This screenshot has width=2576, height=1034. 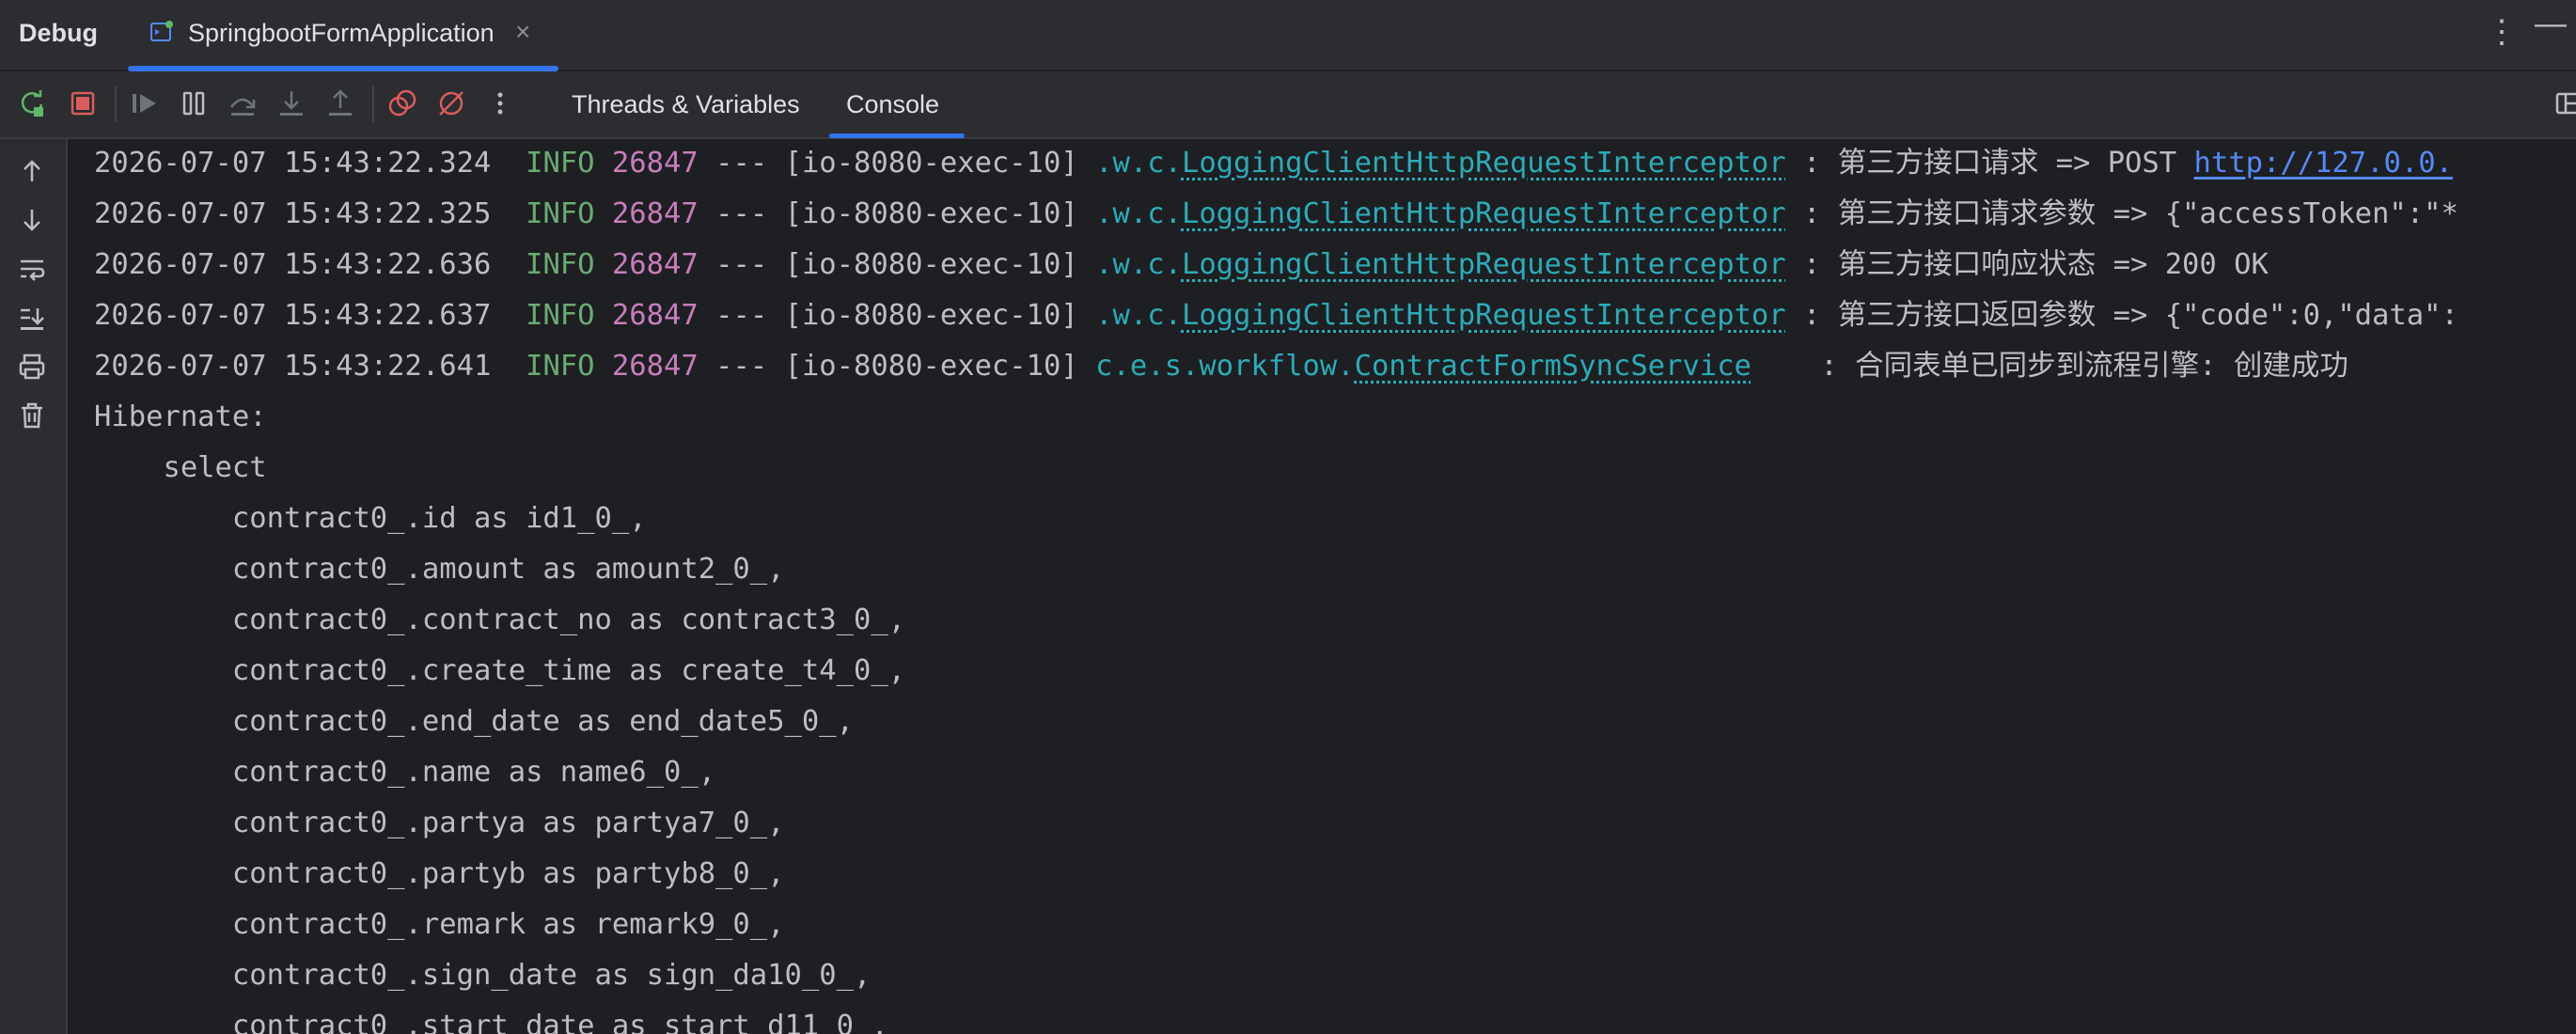 I want to click on sql-line: contract0_.sign_date as sign_da10_0_,, so click(x=483, y=975).